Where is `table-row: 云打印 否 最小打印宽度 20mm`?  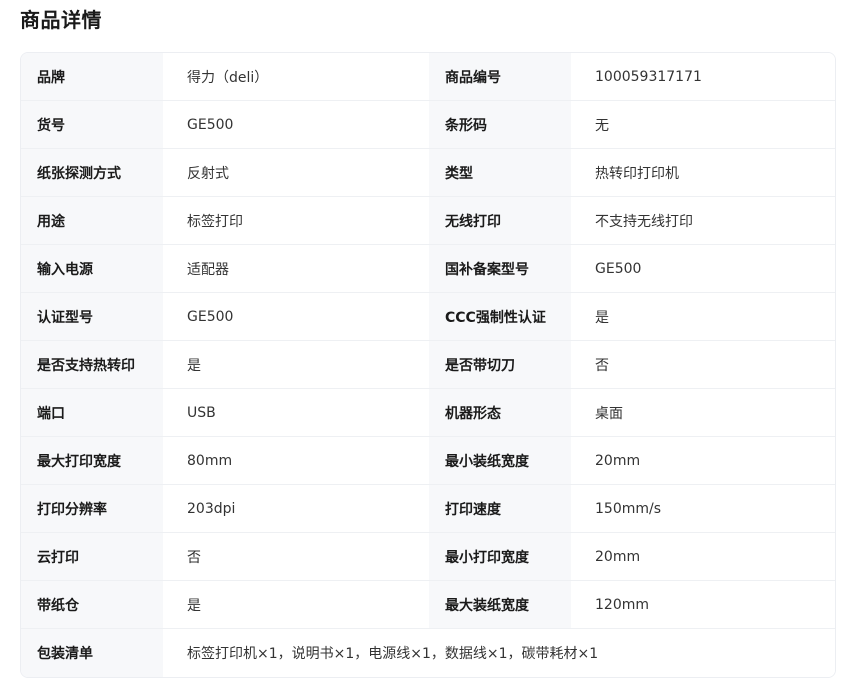
table-row: 云打印 否 最小打印宽度 20mm is located at coordinates (428, 557).